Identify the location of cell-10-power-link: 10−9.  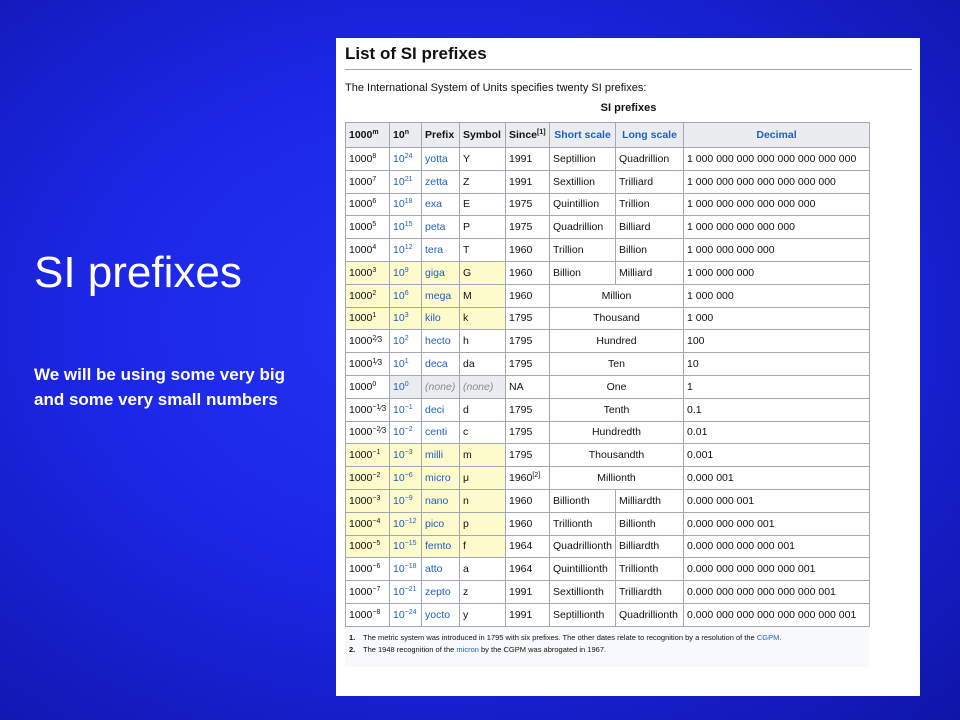
(405, 500).